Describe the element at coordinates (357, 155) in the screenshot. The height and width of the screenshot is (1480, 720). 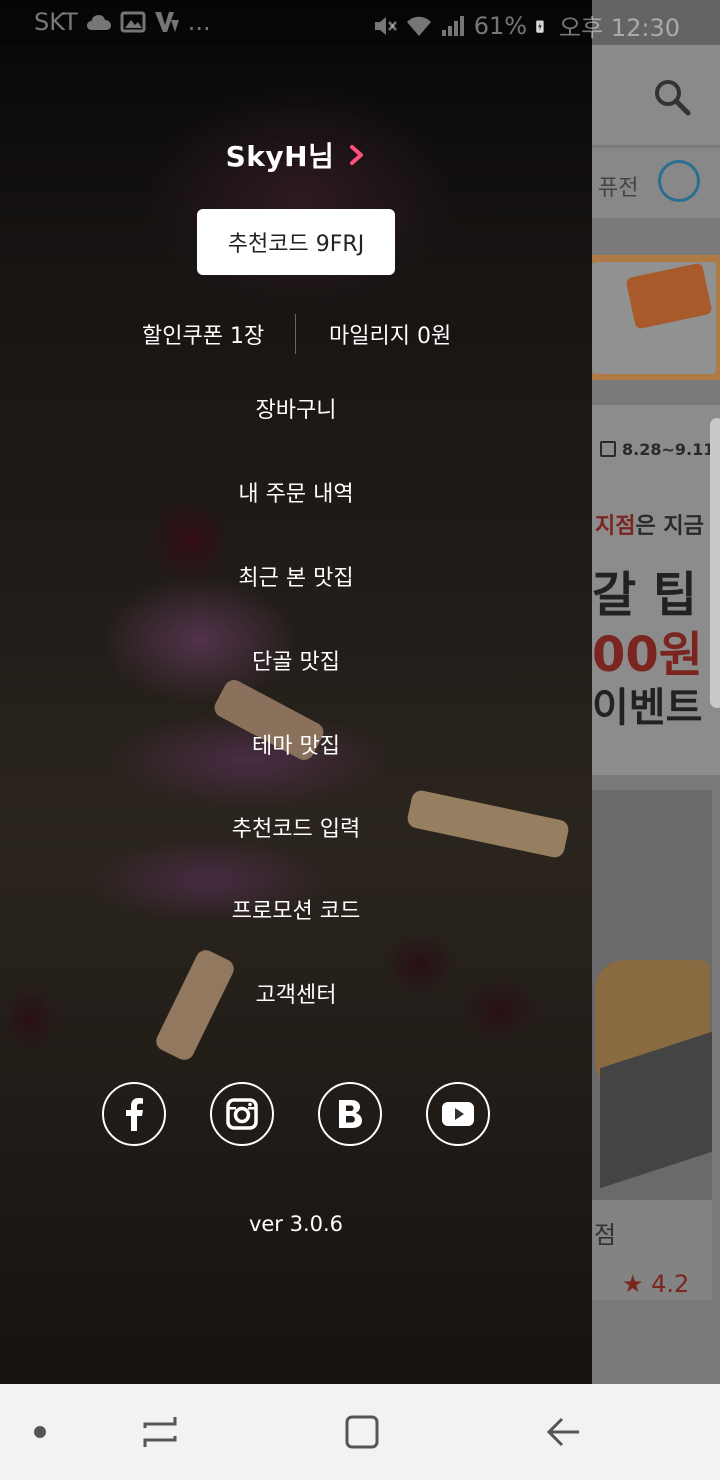
I see `chevron-right-icon` at that location.